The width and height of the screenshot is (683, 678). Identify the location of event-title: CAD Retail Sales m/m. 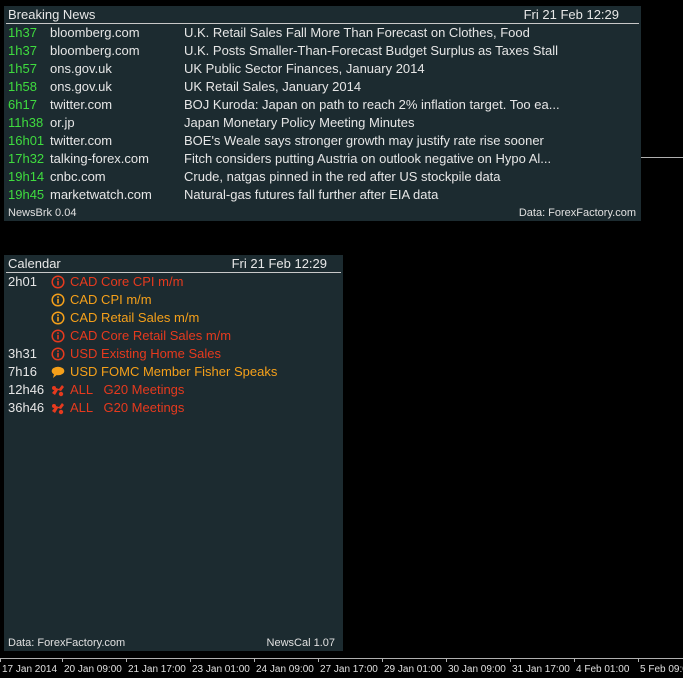
(135, 317).